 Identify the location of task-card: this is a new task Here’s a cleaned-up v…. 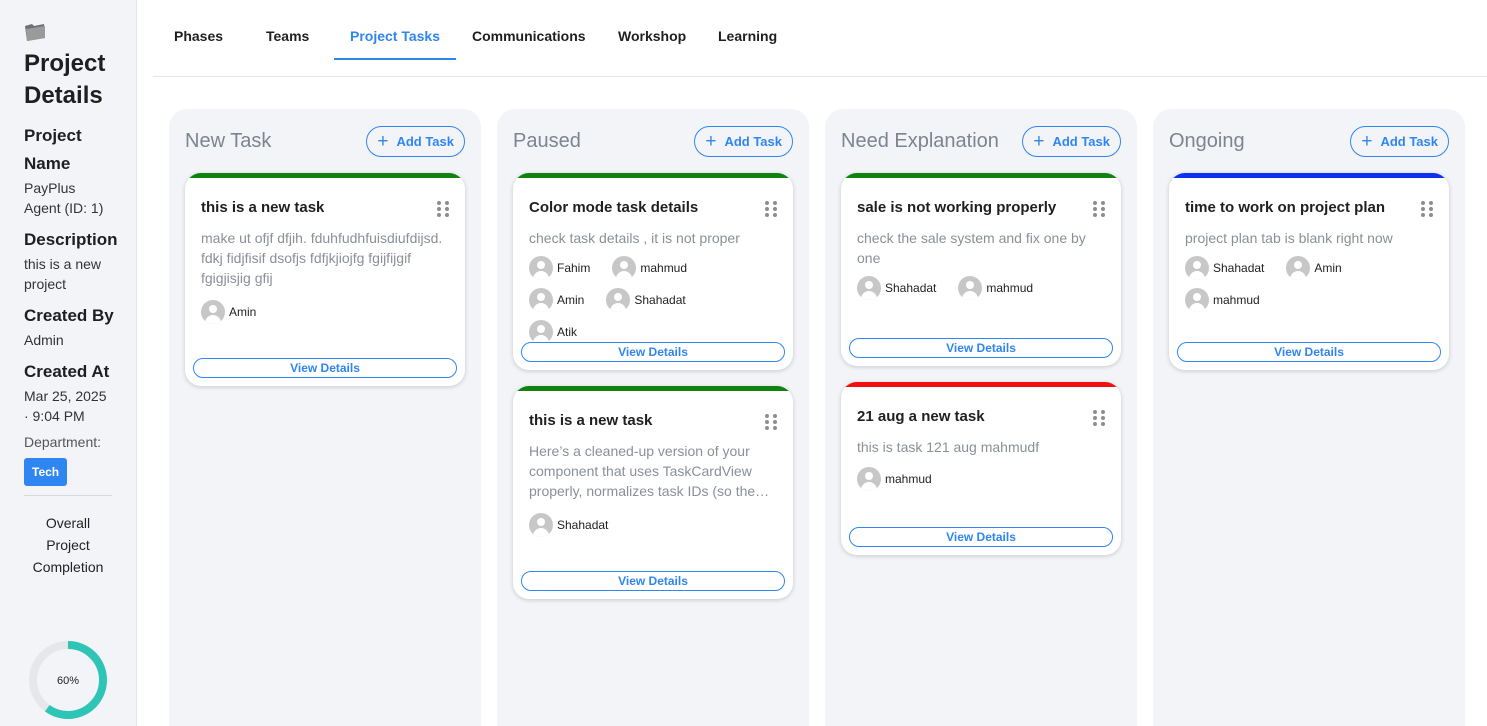
(653, 492).